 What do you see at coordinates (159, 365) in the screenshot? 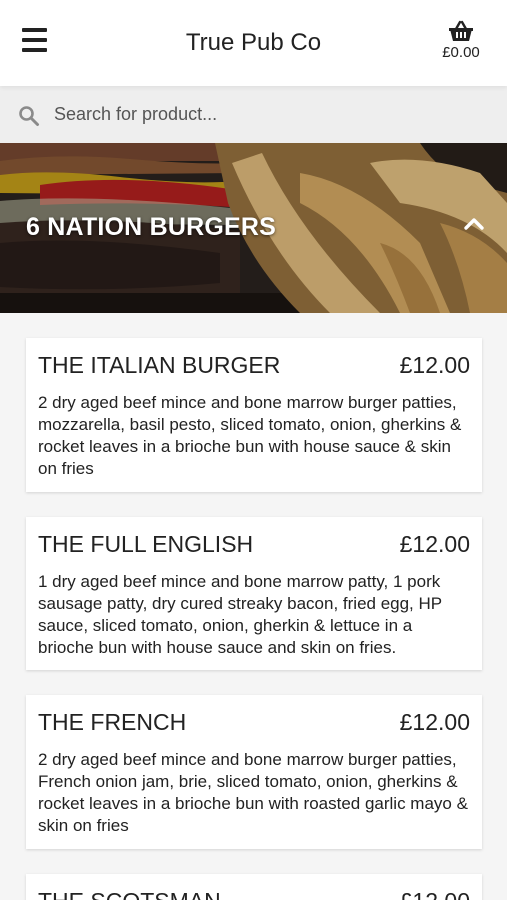
I see `product-name: THE ITALIAN BURGER` at bounding box center [159, 365].